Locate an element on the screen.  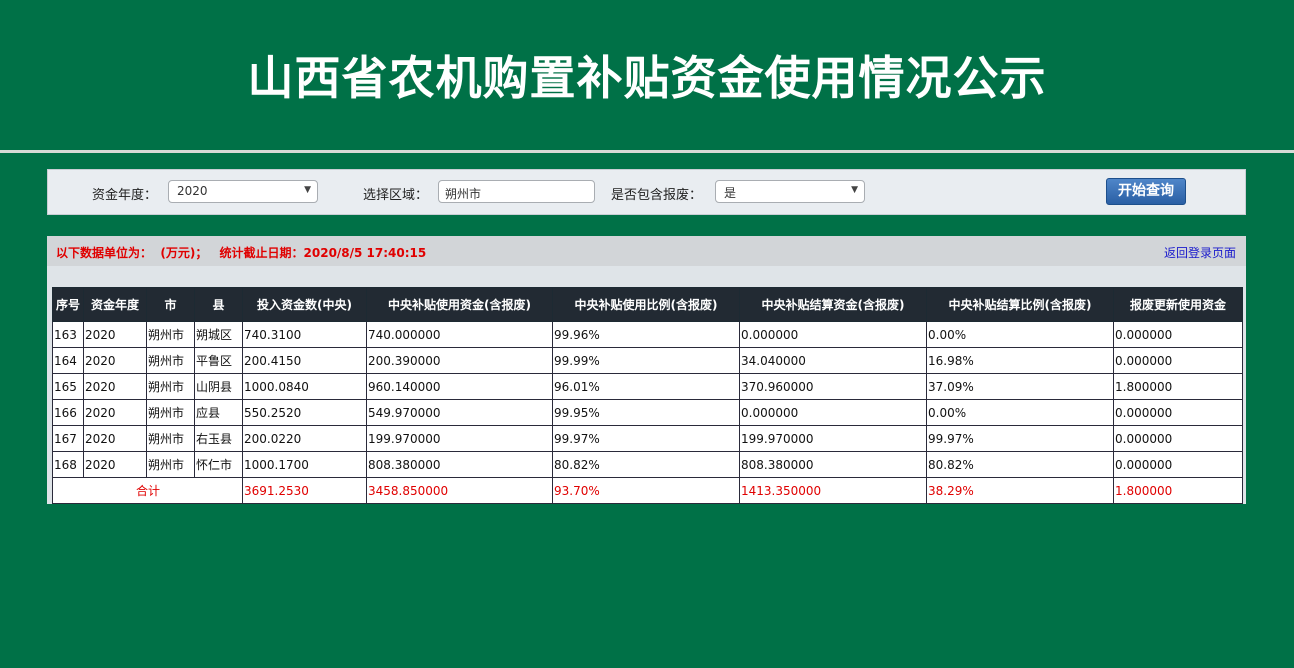
col-header-scrap-funds: 报废更新使用资金 is located at coordinates (1178, 304).